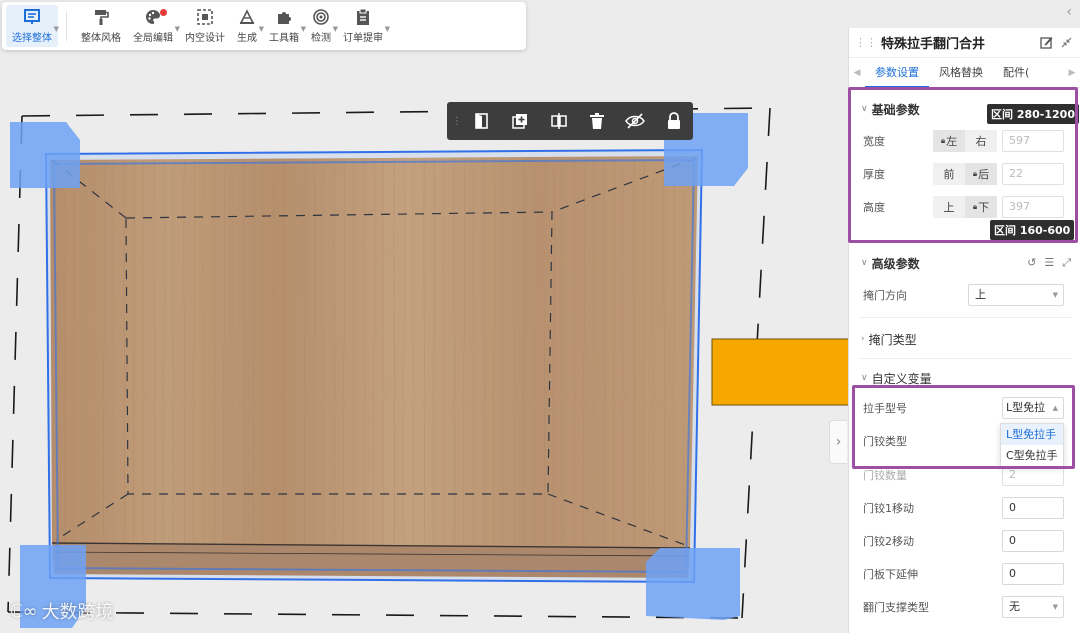 The image size is (1080, 633). I want to click on thickness-input: 22, so click(1033, 174).